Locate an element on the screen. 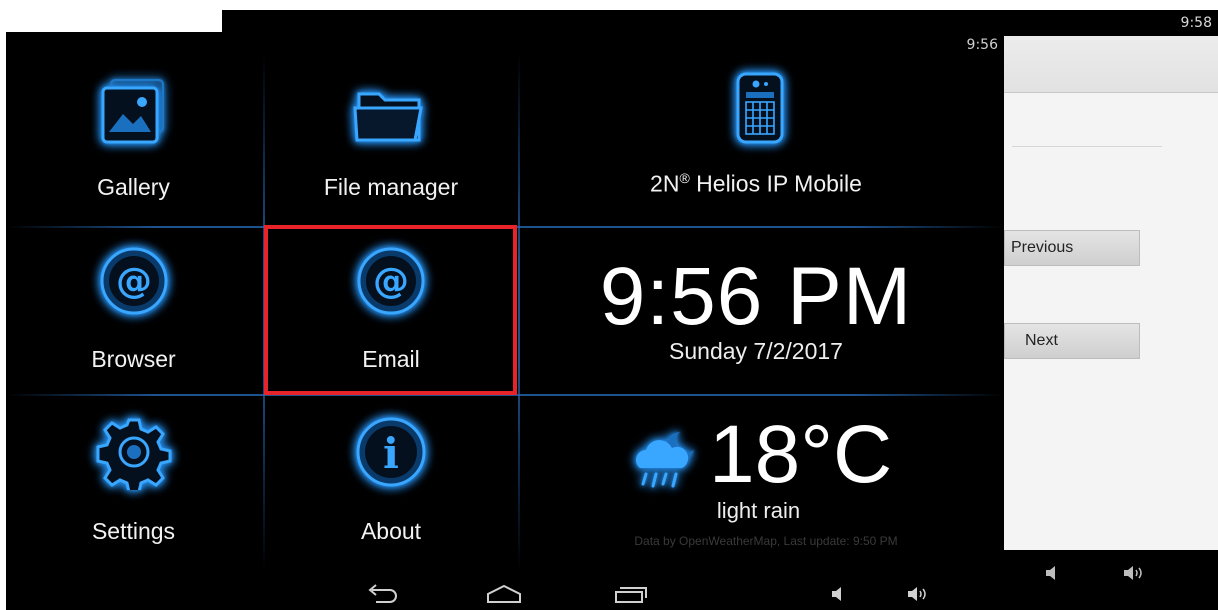  selection-highlight is located at coordinates (390, 310).